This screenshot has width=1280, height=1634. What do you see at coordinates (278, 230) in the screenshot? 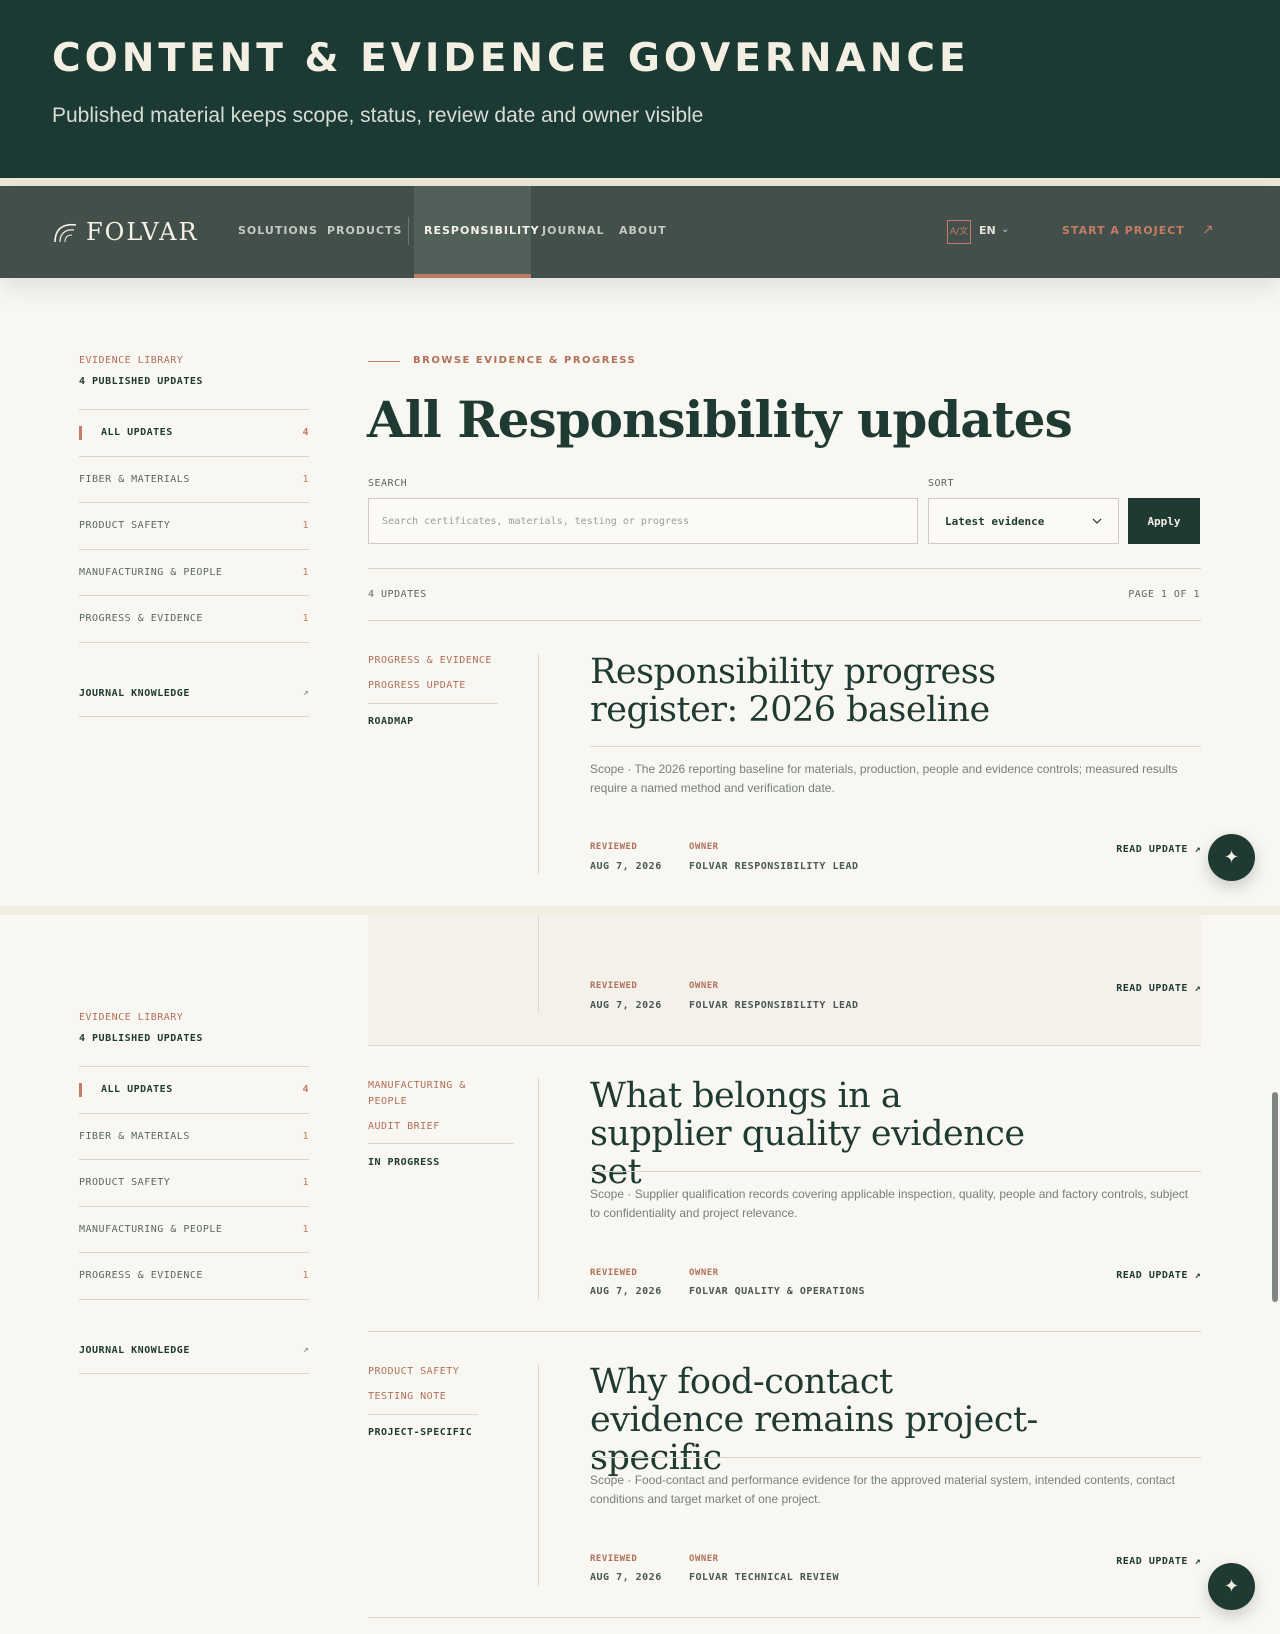
I see `nav-link-solutions: SOLUTIONS` at bounding box center [278, 230].